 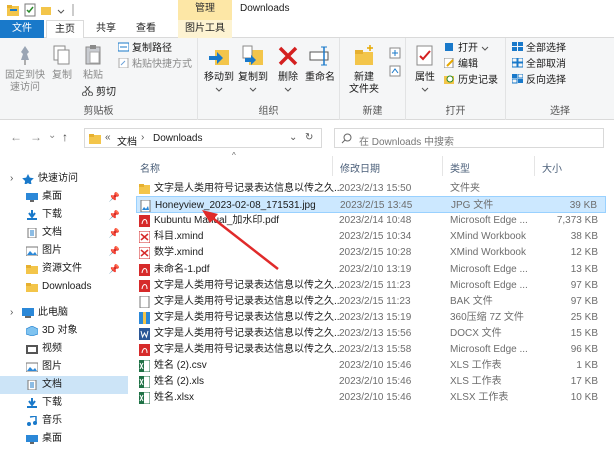 I want to click on new-item-icon, so click(x=395, y=53).